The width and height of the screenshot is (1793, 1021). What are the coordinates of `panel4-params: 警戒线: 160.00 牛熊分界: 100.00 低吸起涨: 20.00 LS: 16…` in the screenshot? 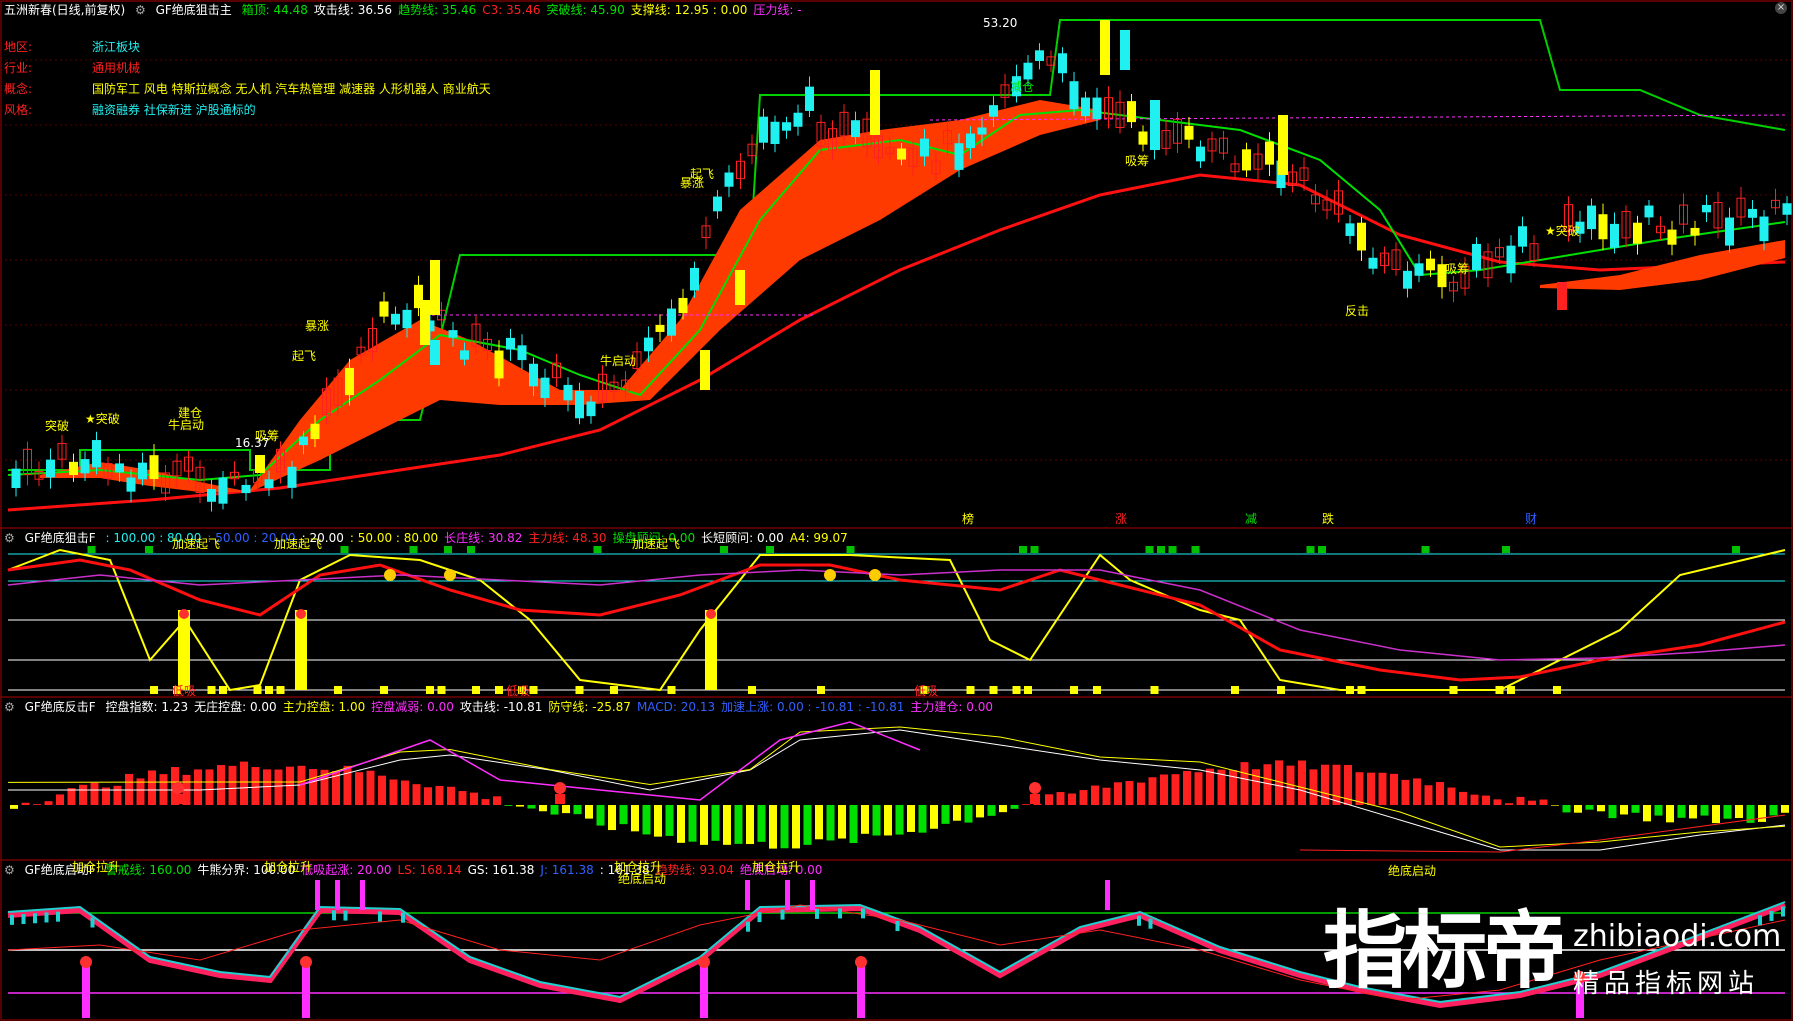 It's located at (467, 870).